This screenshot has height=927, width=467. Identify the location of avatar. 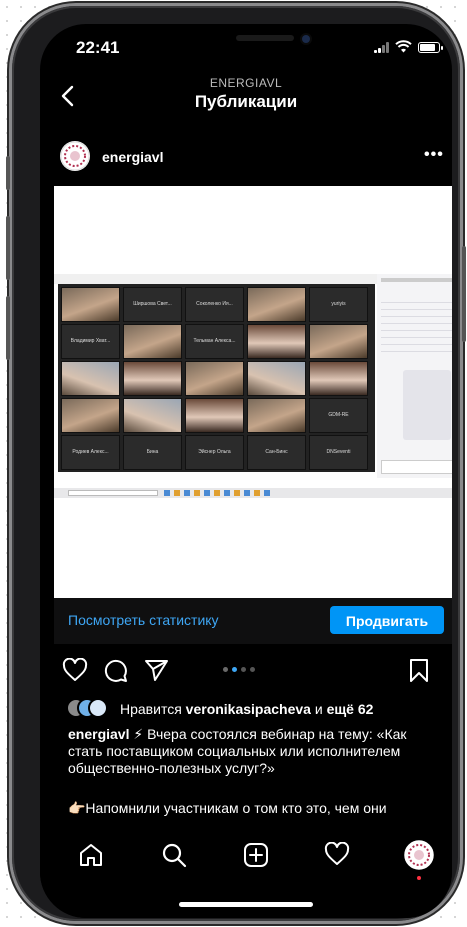
(75, 156).